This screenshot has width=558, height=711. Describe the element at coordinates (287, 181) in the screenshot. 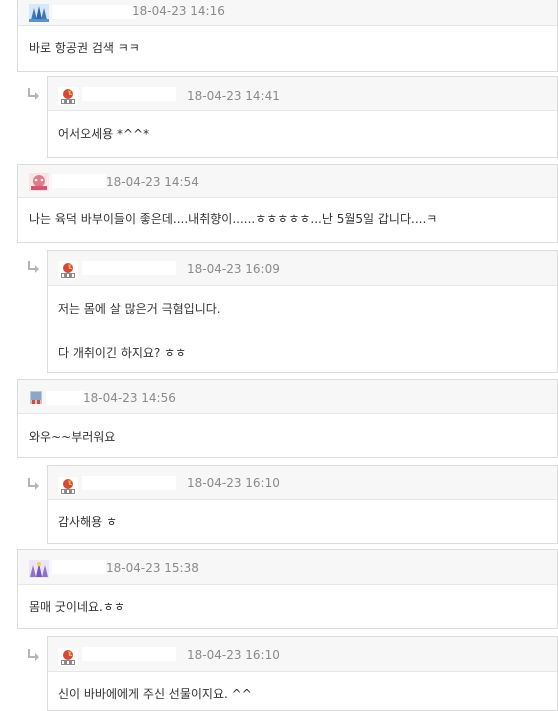

I see `comment-header: 18-04-23 14:54` at that location.